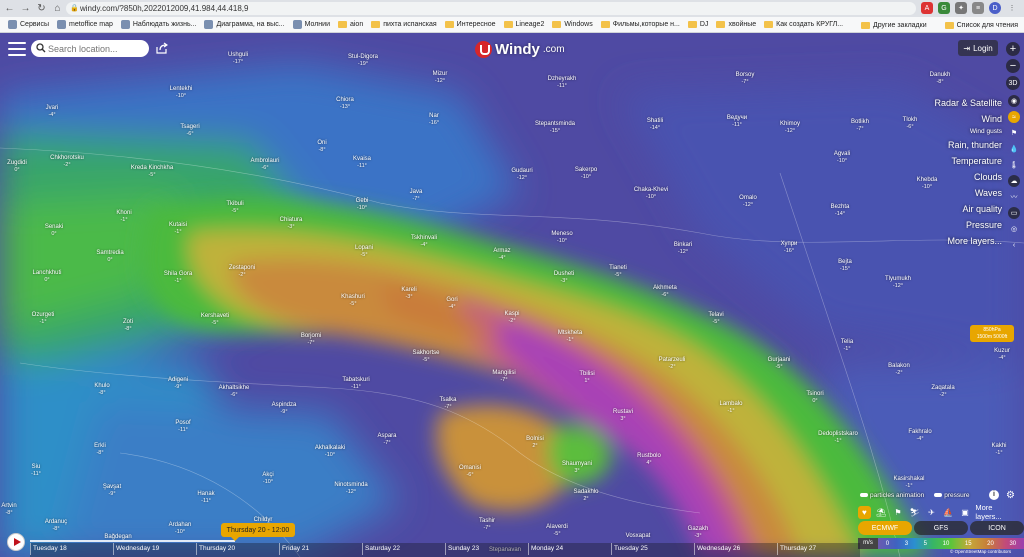  What do you see at coordinates (649, 460) in the screenshot?
I see `place-label: Rustbolo 4°` at bounding box center [649, 460].